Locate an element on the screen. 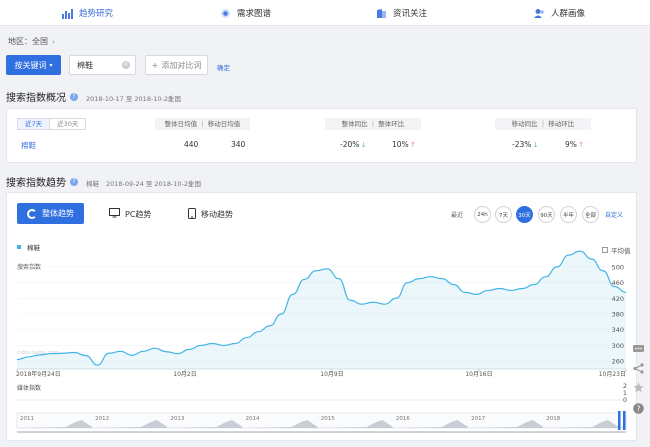  mobile-daily-avg: 340 is located at coordinates (238, 144).